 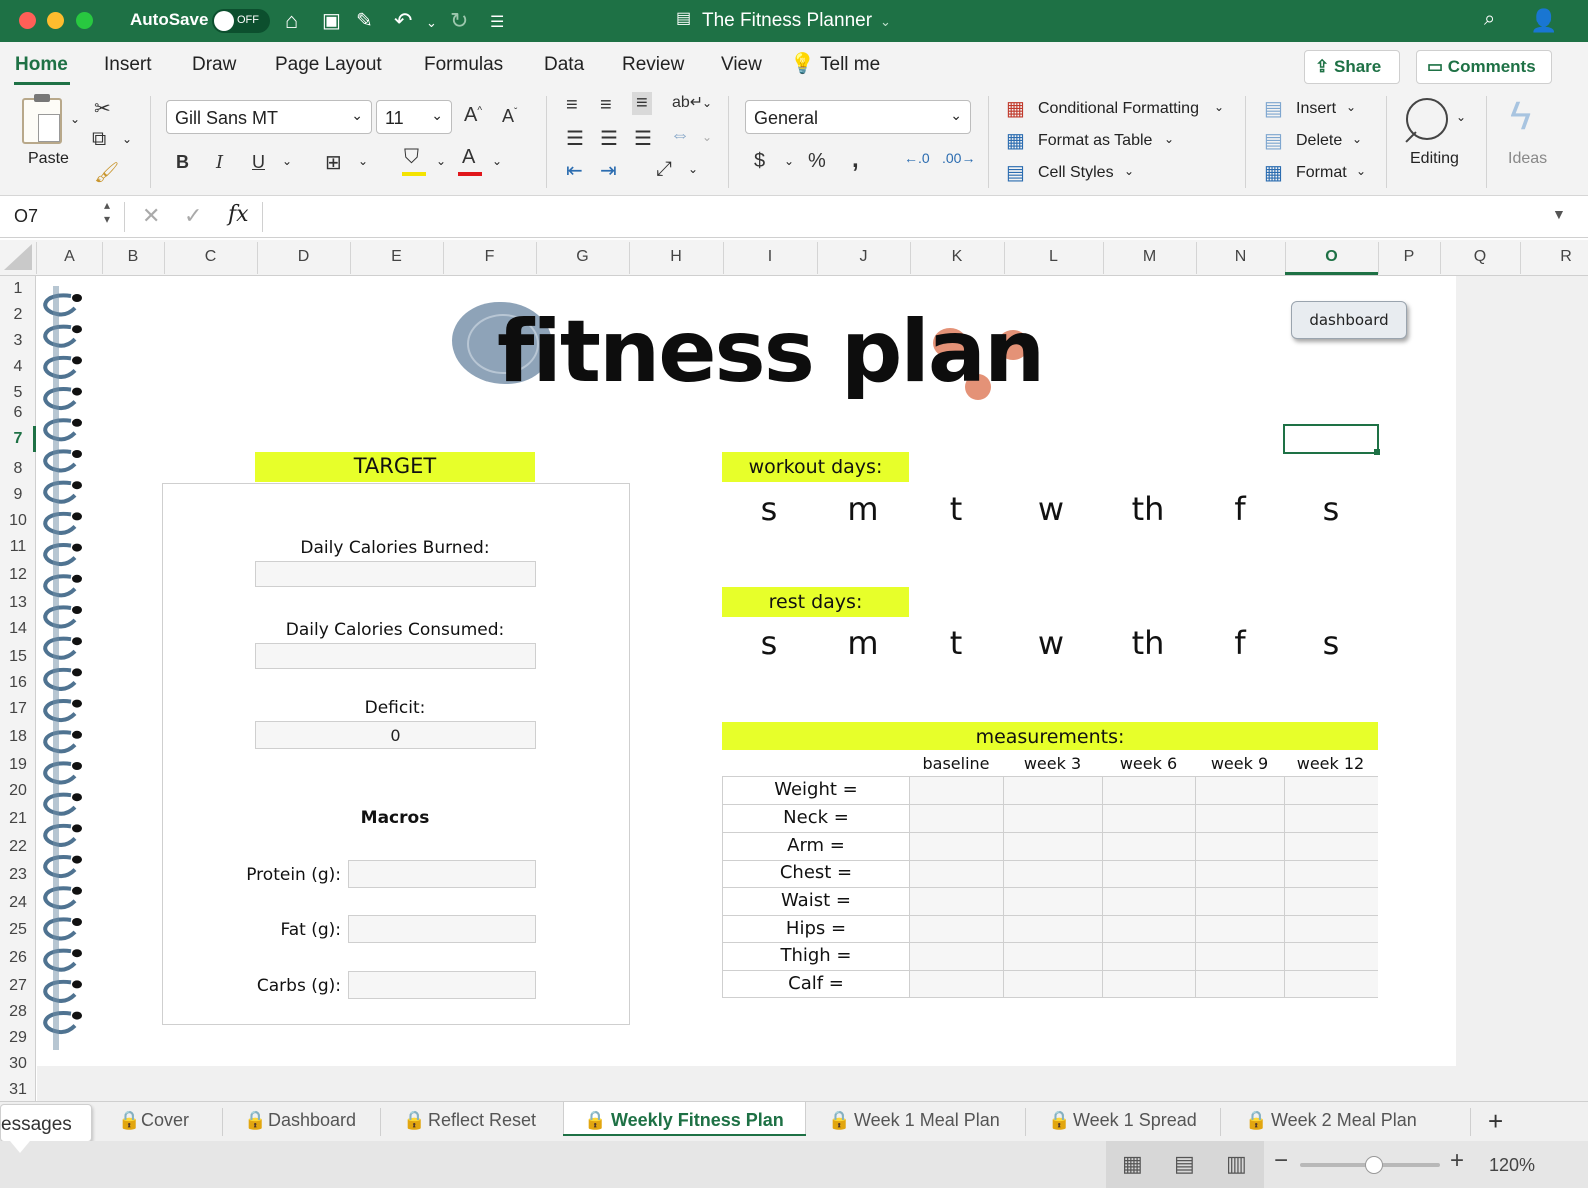 I want to click on name-box-stepper-icon: ▴ ▾, so click(x=107, y=212).